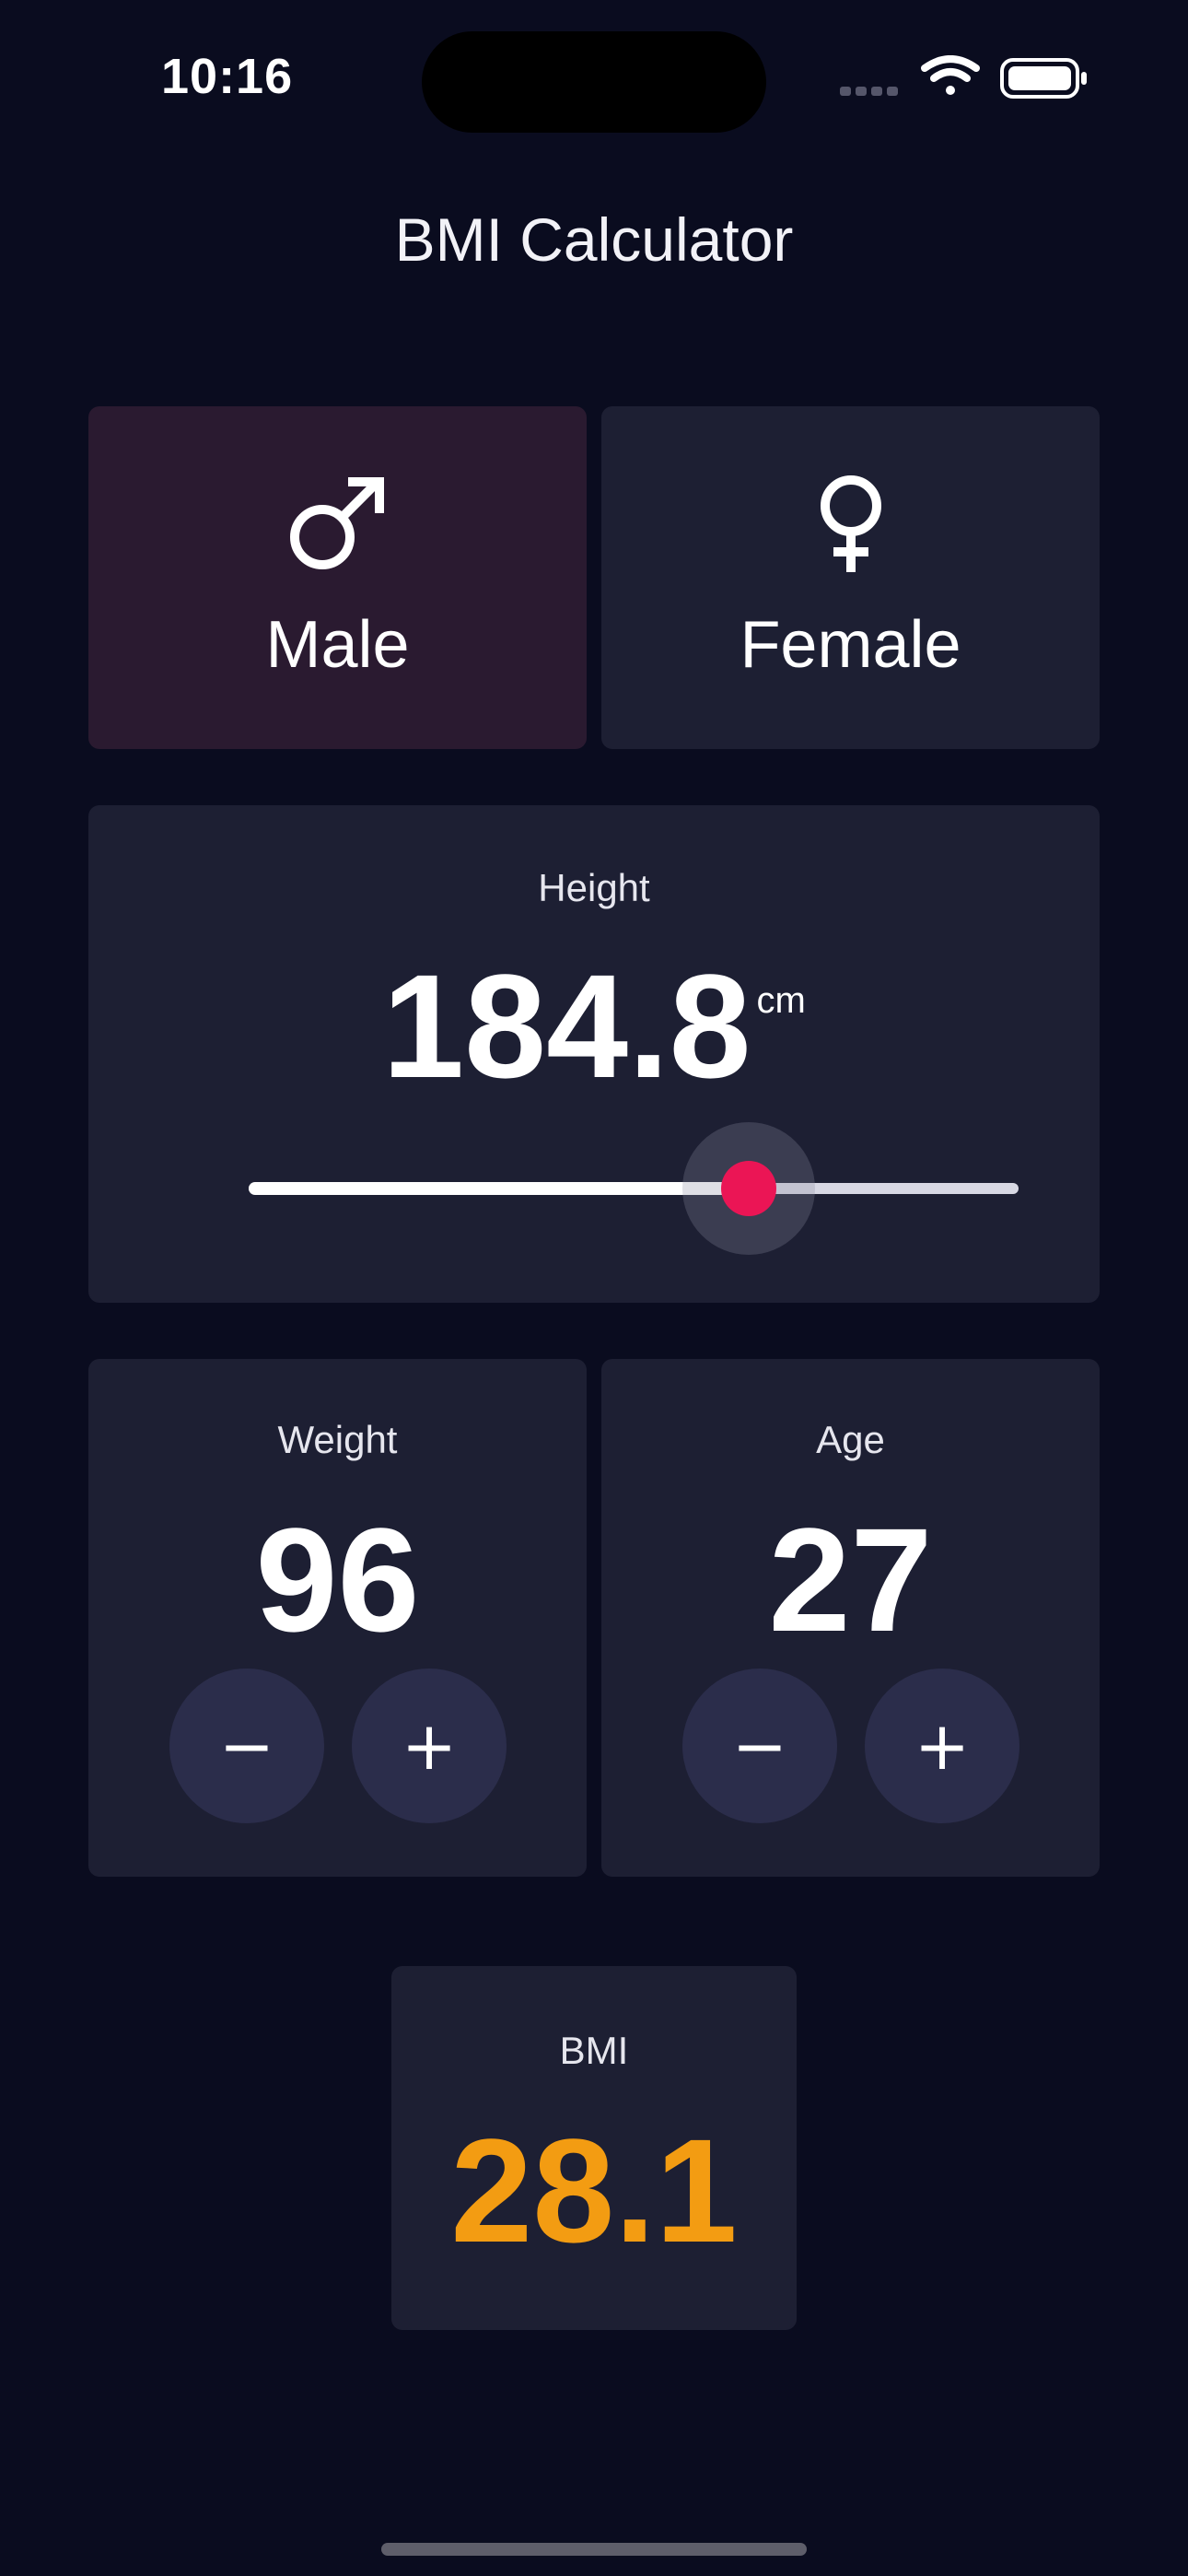 The width and height of the screenshot is (1188, 2576). What do you see at coordinates (850, 1579) in the screenshot?
I see `age-value: 27` at bounding box center [850, 1579].